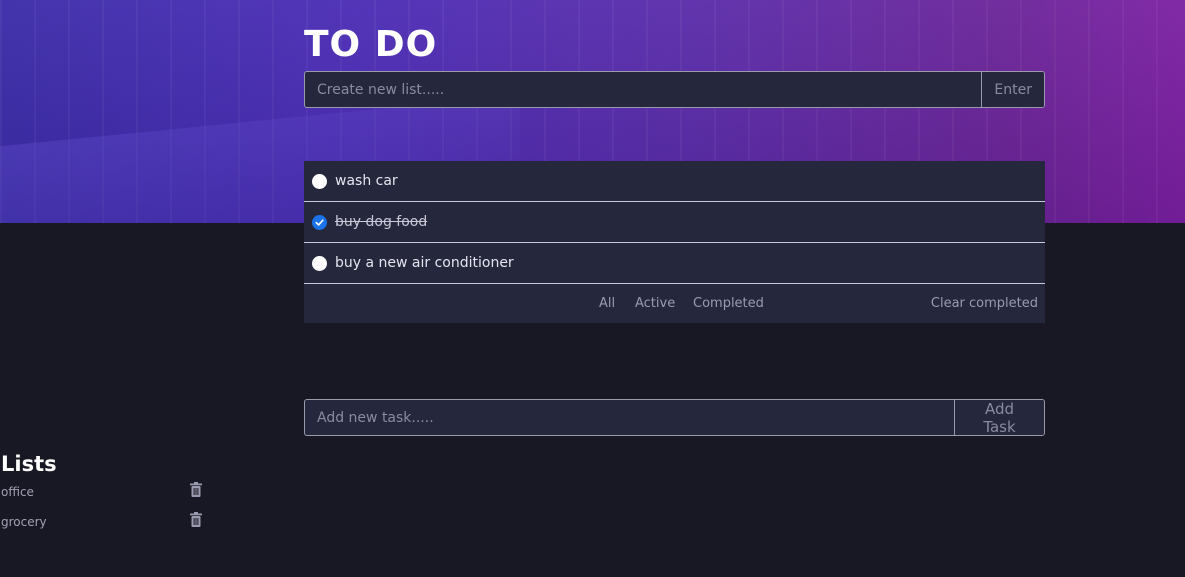 This screenshot has width=1185, height=577. What do you see at coordinates (105, 522) in the screenshot?
I see `list-item: grocery` at bounding box center [105, 522].